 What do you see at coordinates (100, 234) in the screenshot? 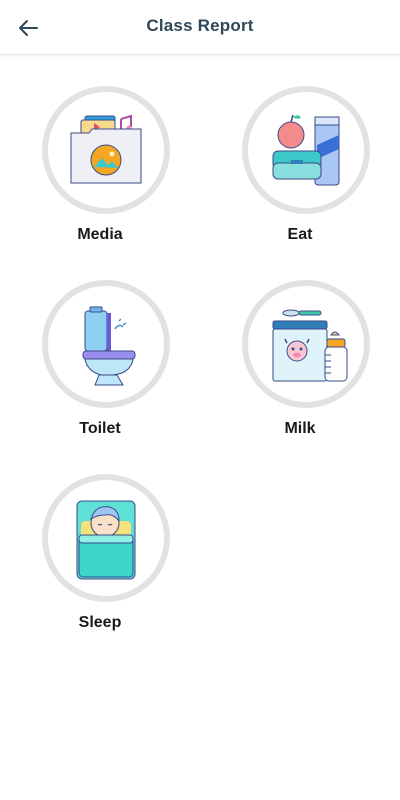
I see `category-label: Media` at bounding box center [100, 234].